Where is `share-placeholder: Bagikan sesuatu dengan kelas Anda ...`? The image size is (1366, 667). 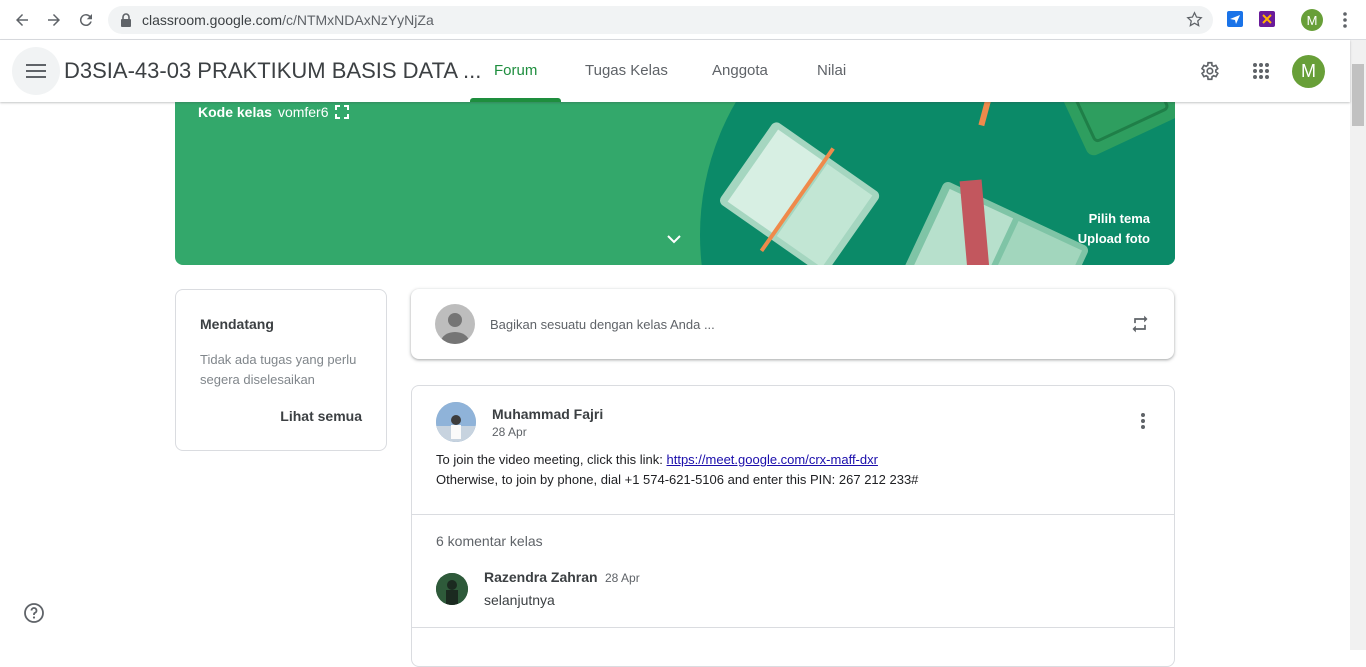 share-placeholder: Bagikan sesuatu dengan kelas Anda ... is located at coordinates (602, 324).